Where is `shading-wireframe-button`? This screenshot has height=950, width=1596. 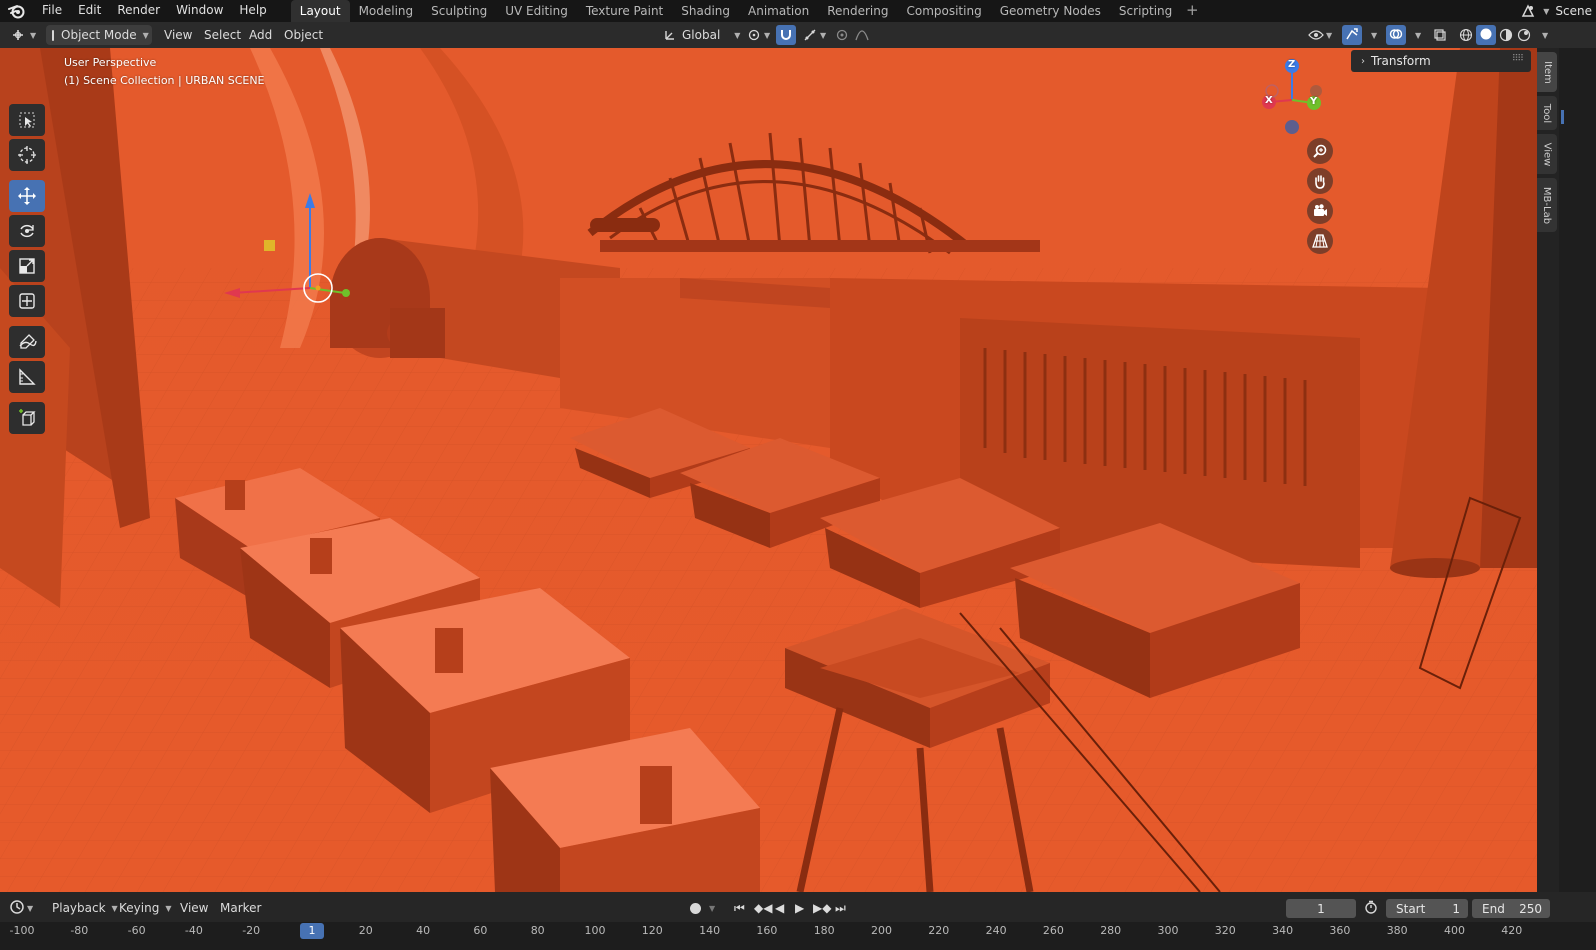
shading-wireframe-button is located at coordinates (1466, 35).